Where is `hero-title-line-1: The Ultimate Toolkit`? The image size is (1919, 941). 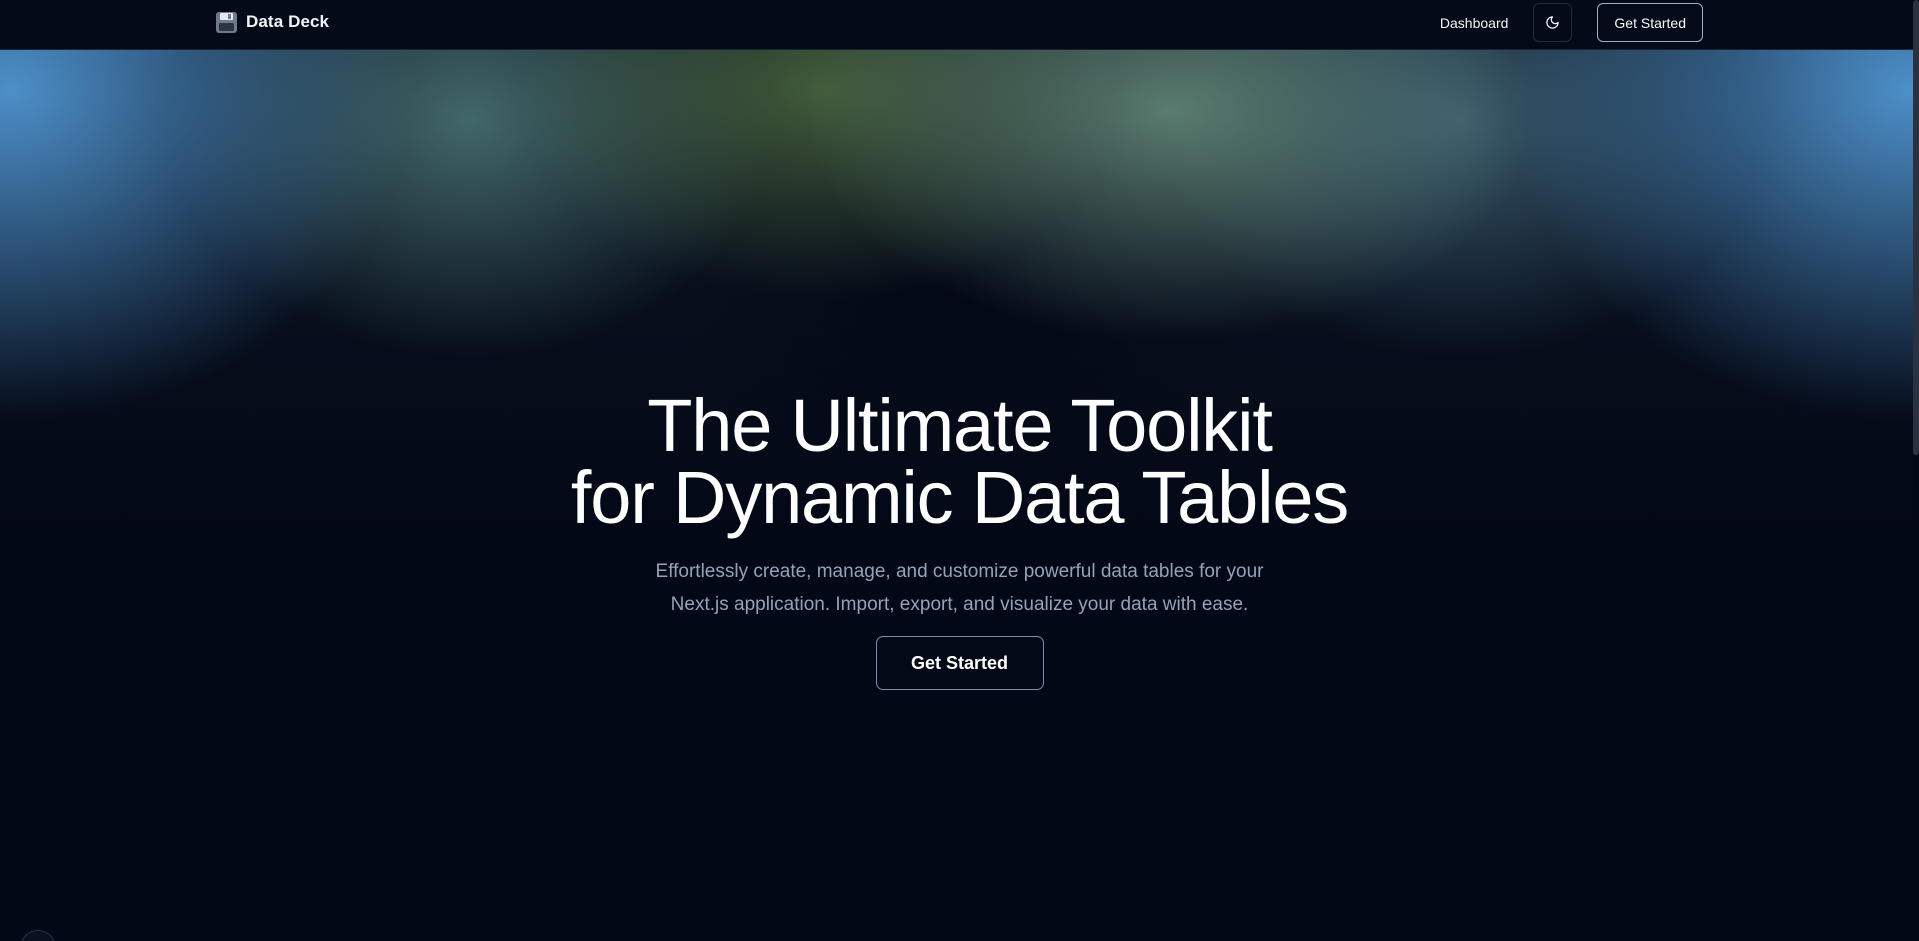
hero-title-line-1: The Ultimate Toolkit is located at coordinates (960, 425).